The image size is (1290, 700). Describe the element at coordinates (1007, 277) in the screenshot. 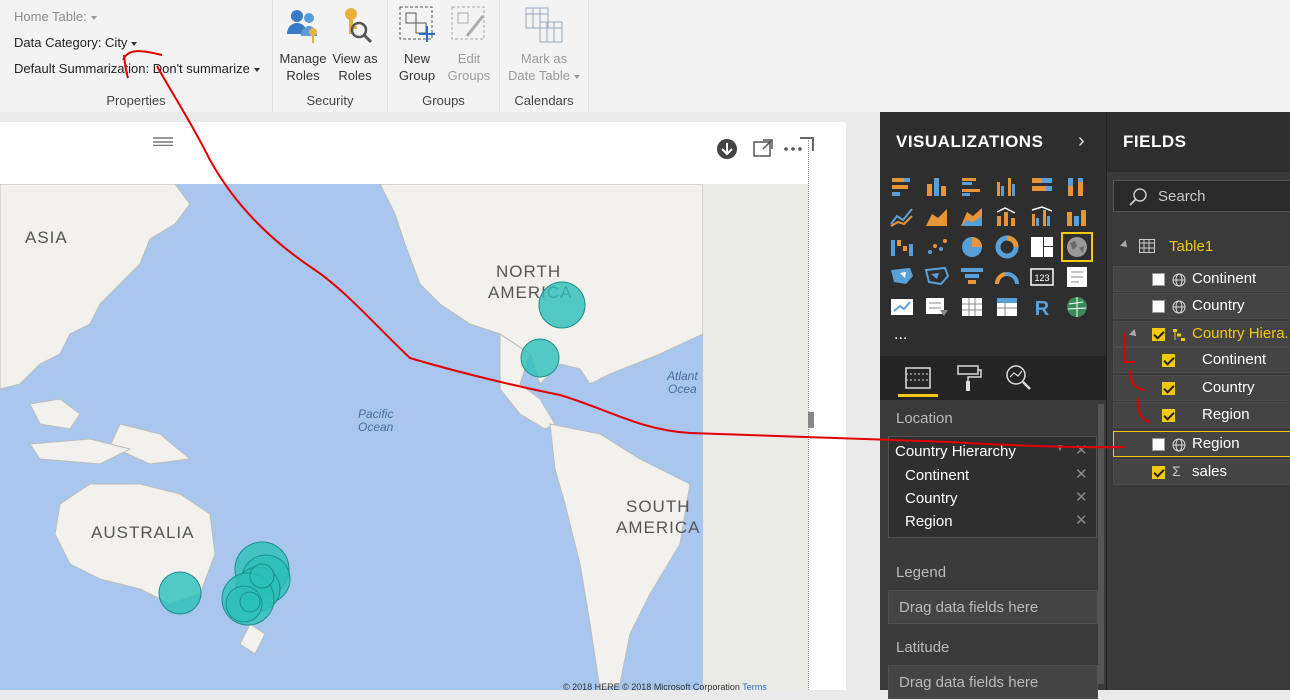

I see `gauge-icon` at that location.